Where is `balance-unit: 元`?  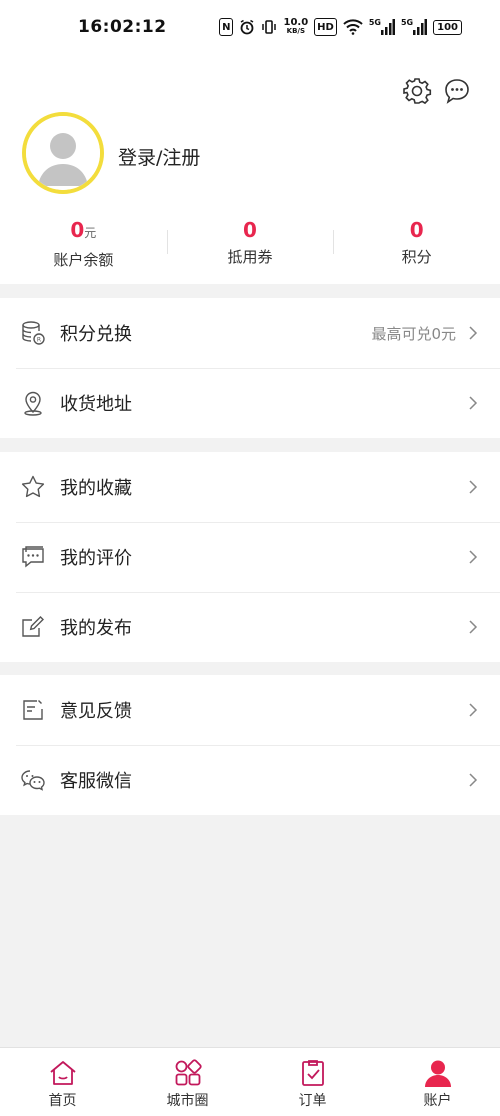 balance-unit: 元 is located at coordinates (90, 233).